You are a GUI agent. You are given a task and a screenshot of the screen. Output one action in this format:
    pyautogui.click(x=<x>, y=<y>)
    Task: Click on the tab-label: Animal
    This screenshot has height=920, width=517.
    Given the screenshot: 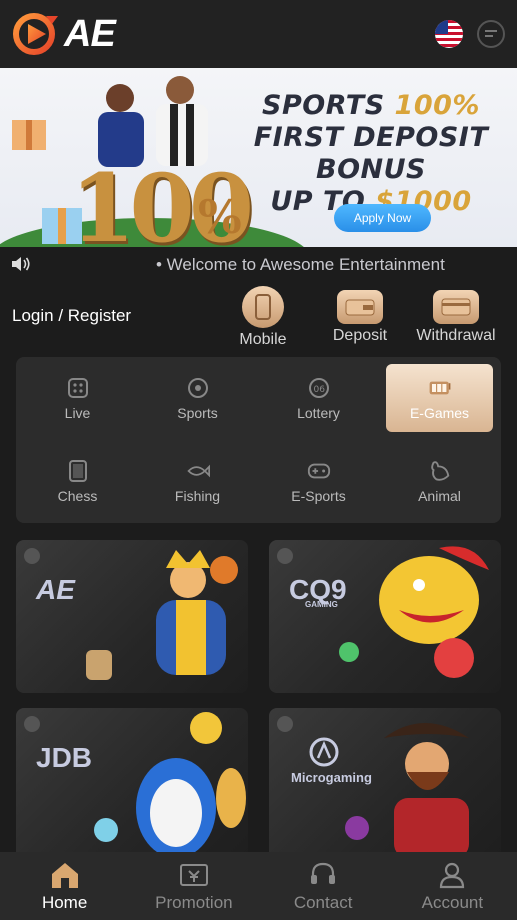 What is the action you would take?
    pyautogui.click(x=439, y=495)
    